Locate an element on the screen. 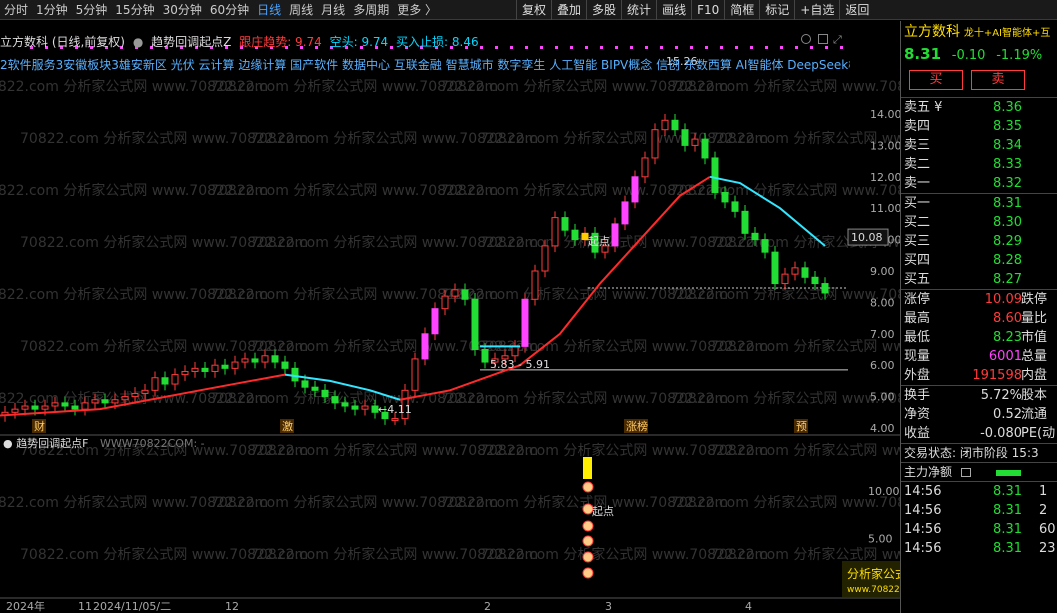  period-tab: 1分钟 is located at coordinates (52, 10).